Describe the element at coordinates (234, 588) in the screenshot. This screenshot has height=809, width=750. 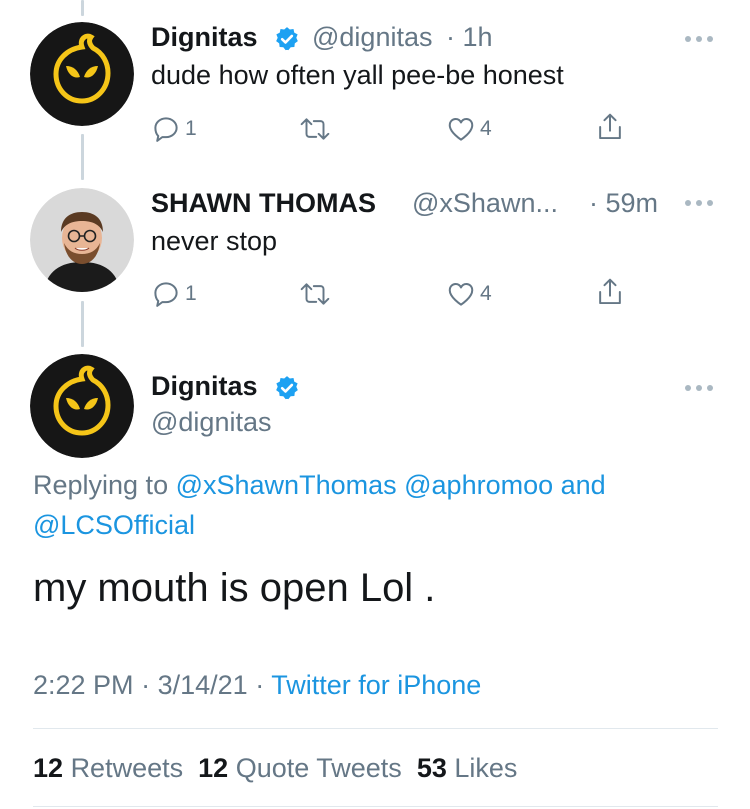
I see `main-tweet-text: my mouth is open Lol .` at that location.